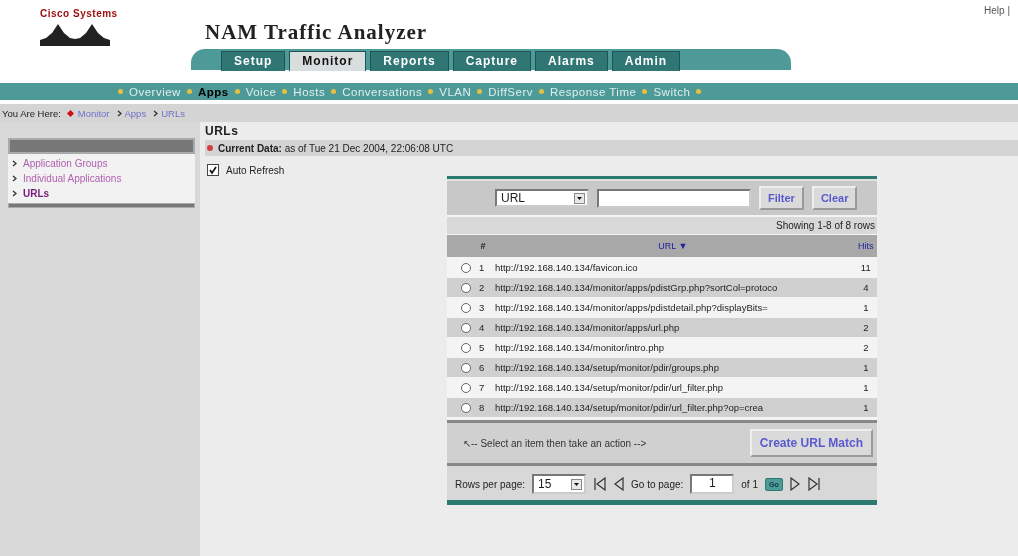  What do you see at coordinates (482, 308) in the screenshot?
I see `table-cell-text: 3` at bounding box center [482, 308].